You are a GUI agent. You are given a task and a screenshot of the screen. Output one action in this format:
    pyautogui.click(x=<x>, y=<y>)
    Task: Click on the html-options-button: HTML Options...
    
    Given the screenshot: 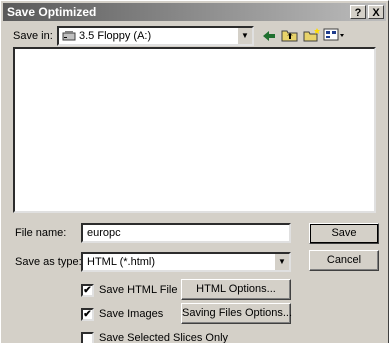 What is the action you would take?
    pyautogui.click(x=236, y=289)
    